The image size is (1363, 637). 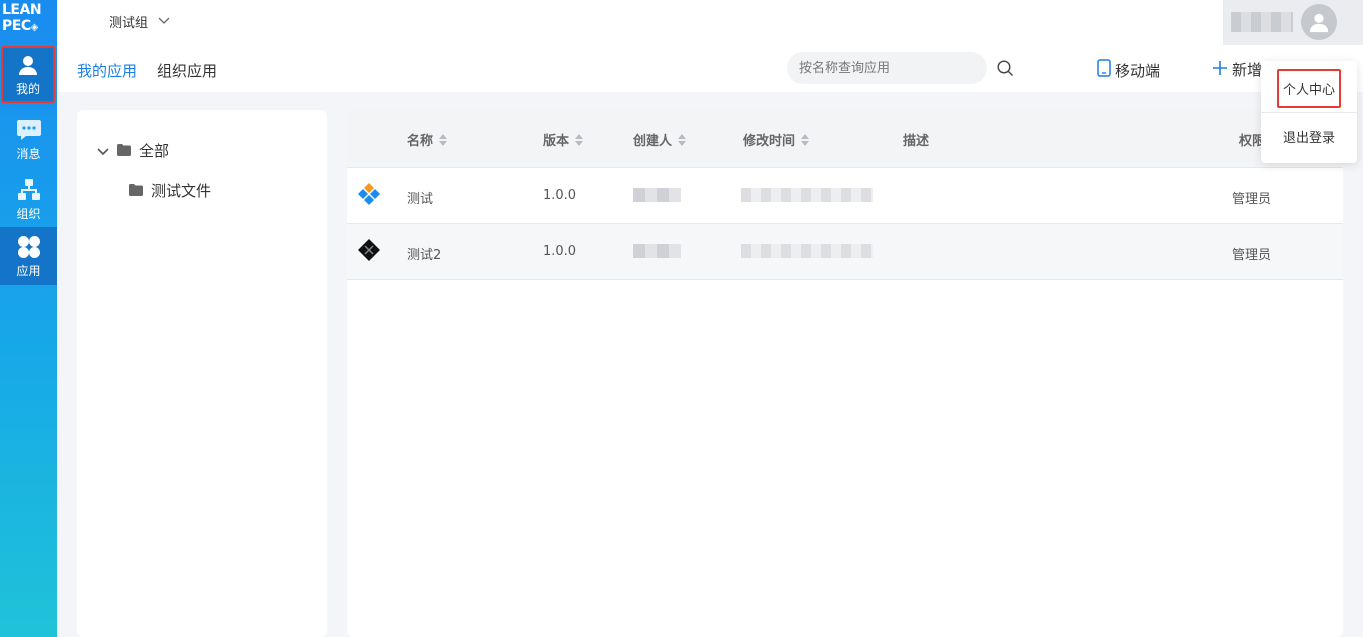 I want to click on app-logo: LEAN PEC◈, so click(x=28, y=22).